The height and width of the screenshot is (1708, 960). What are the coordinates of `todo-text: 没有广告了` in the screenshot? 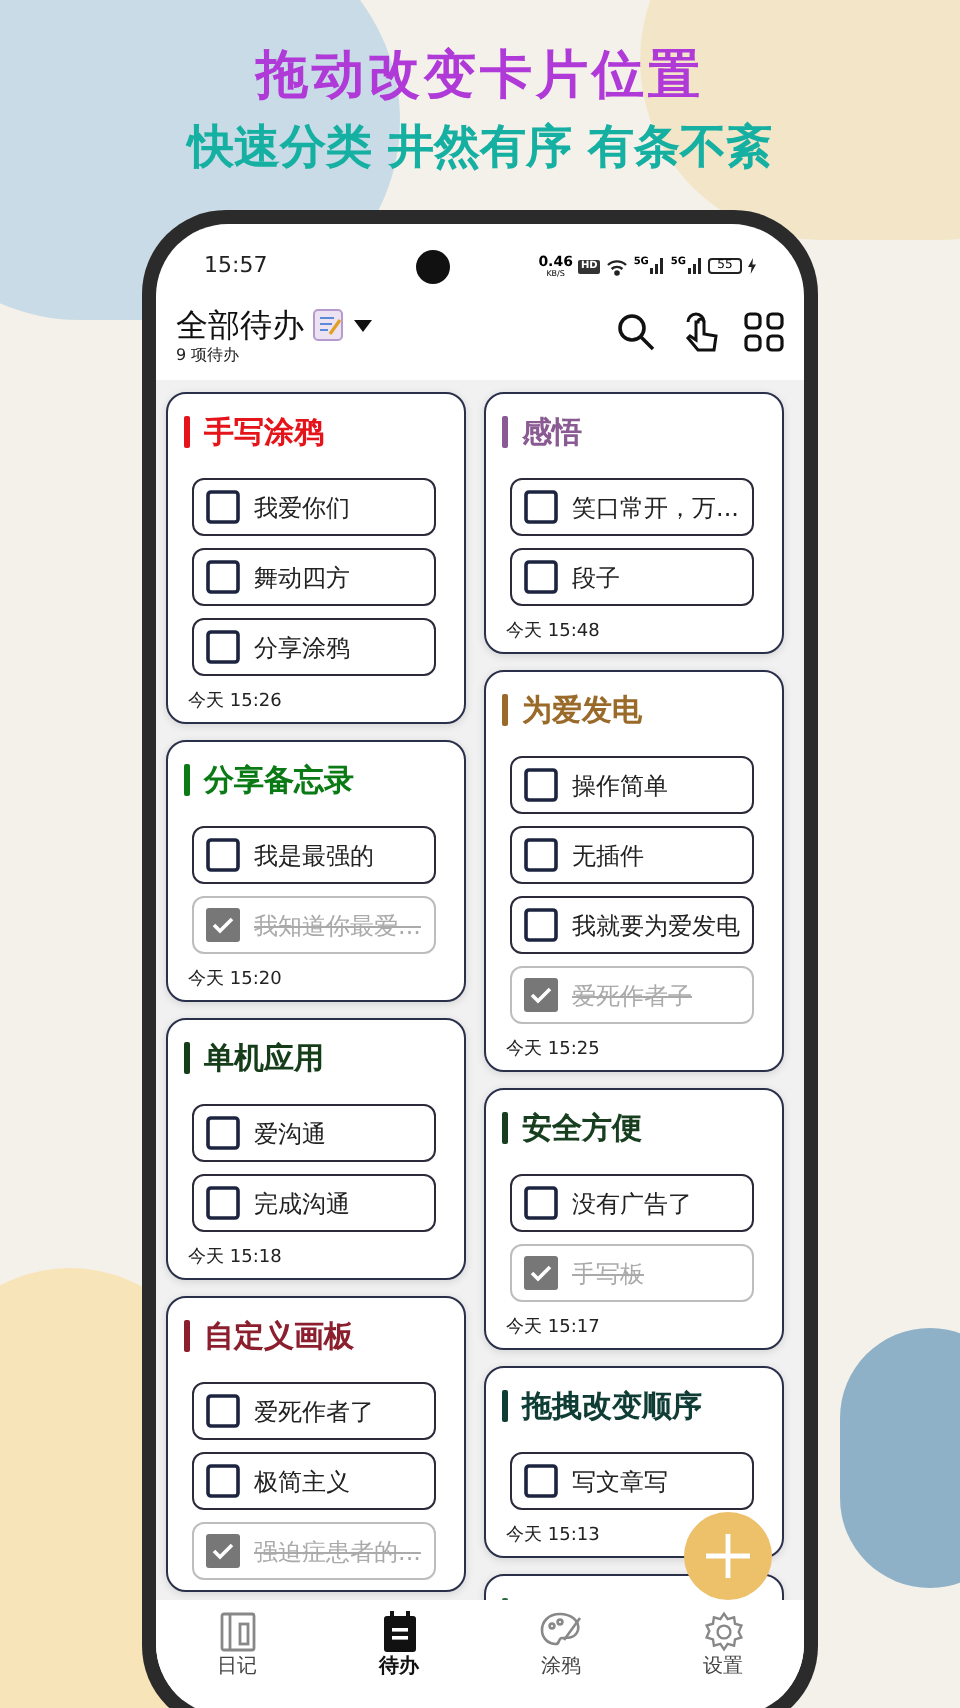 It's located at (632, 1203).